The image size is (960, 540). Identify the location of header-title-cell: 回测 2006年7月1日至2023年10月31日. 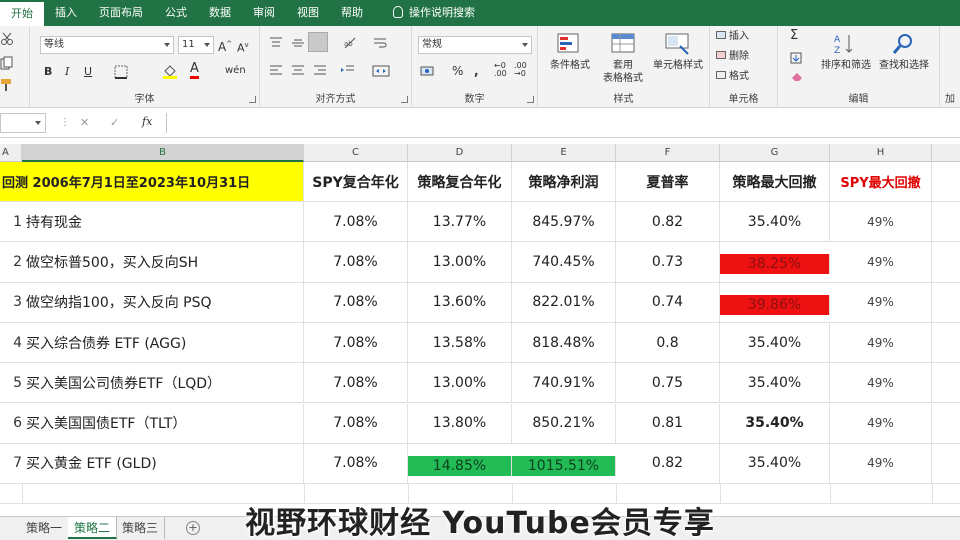
(152, 181).